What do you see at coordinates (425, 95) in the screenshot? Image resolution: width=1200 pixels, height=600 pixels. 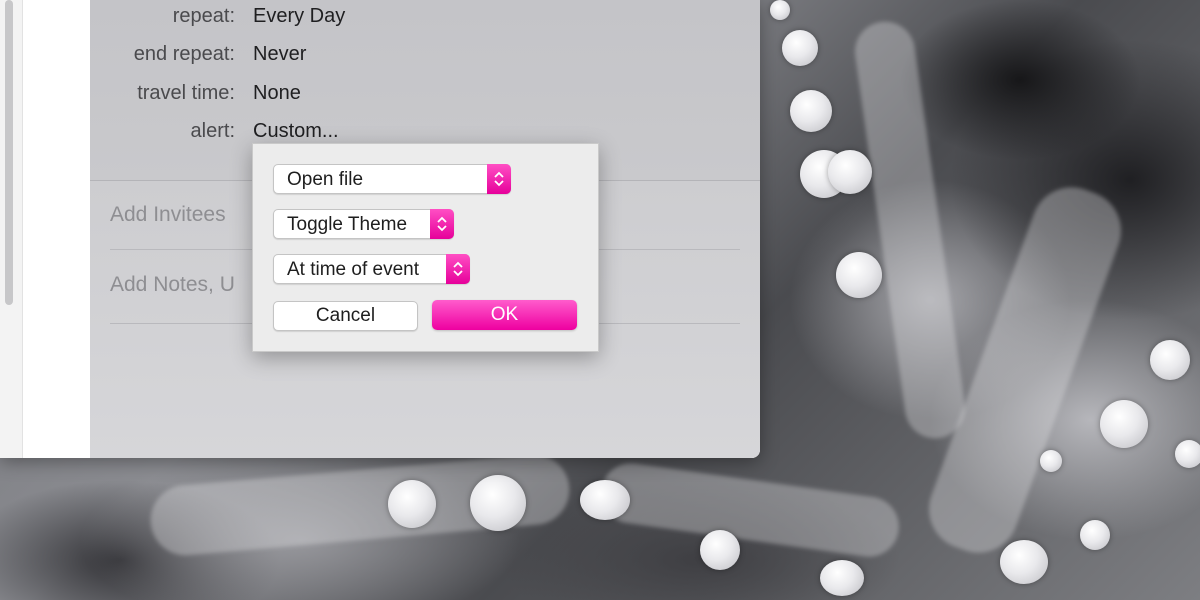 I see `travel-time-row: travel time: None` at bounding box center [425, 95].